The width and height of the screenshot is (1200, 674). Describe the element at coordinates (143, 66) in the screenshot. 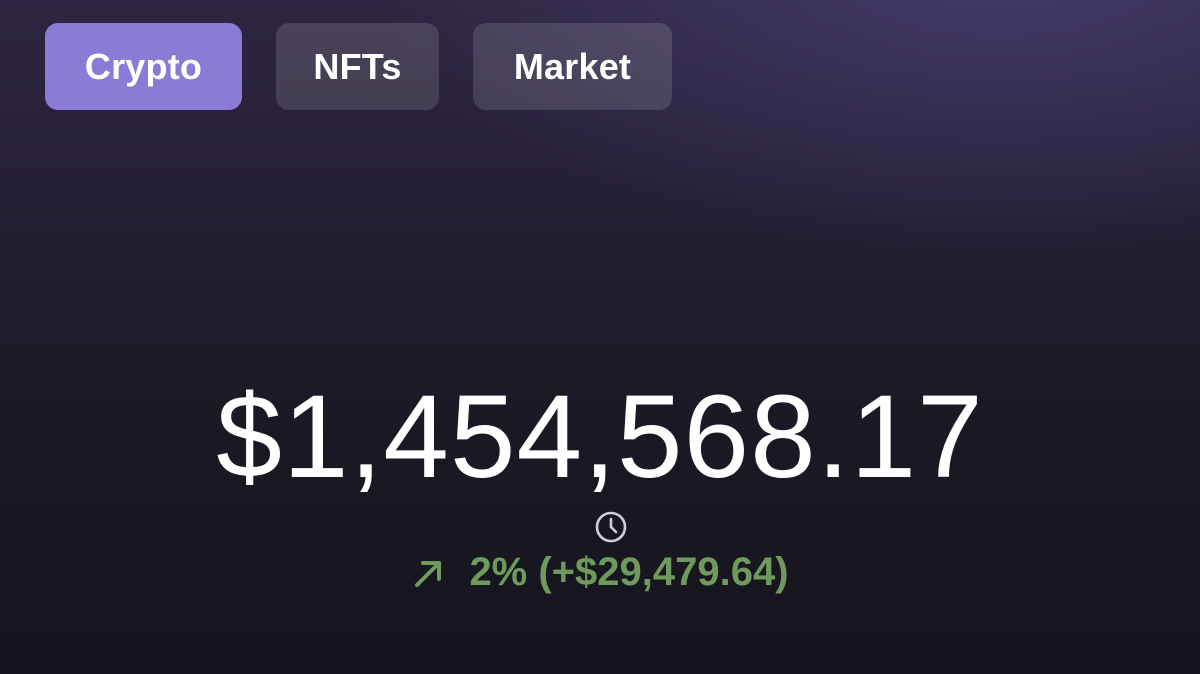

I see `tab-crypto: Crypto` at that location.